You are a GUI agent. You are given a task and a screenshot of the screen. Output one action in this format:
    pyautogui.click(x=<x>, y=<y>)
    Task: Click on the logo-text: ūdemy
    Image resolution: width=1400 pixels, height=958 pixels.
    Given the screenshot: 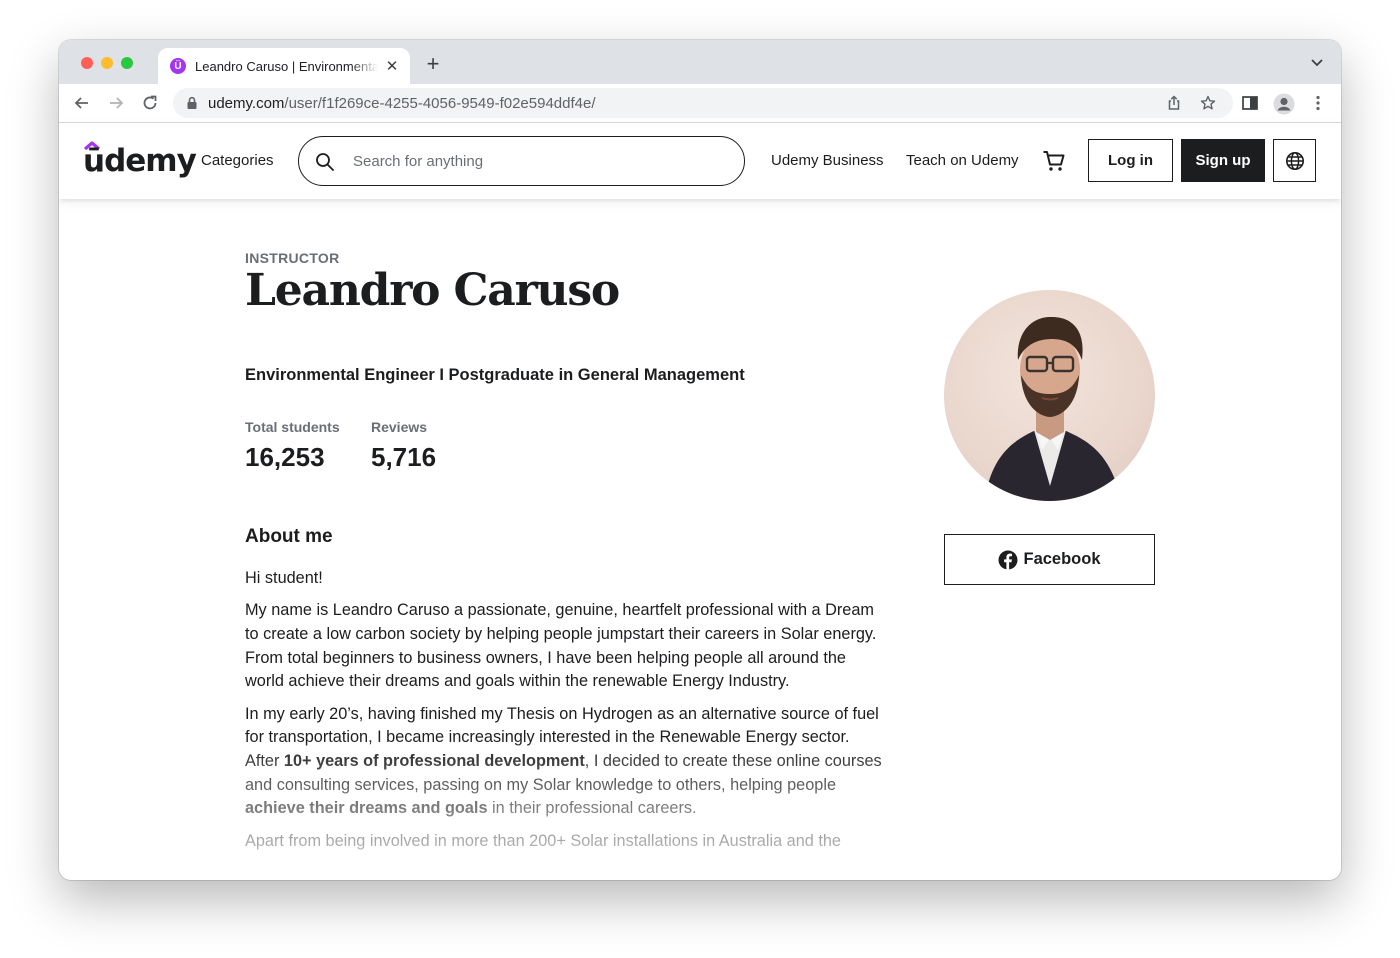 What is the action you would take?
    pyautogui.click(x=140, y=161)
    